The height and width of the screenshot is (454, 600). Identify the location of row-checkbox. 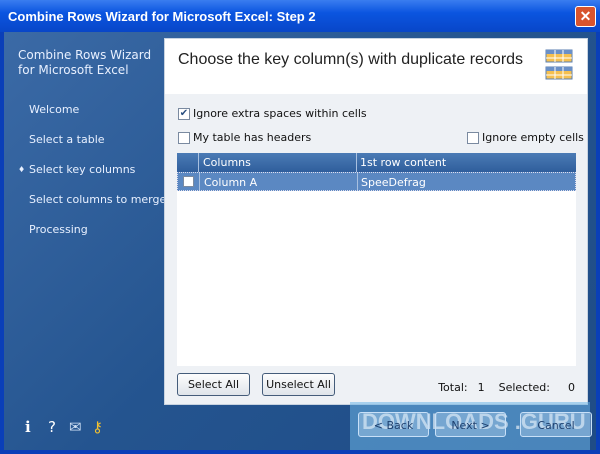
(188, 181).